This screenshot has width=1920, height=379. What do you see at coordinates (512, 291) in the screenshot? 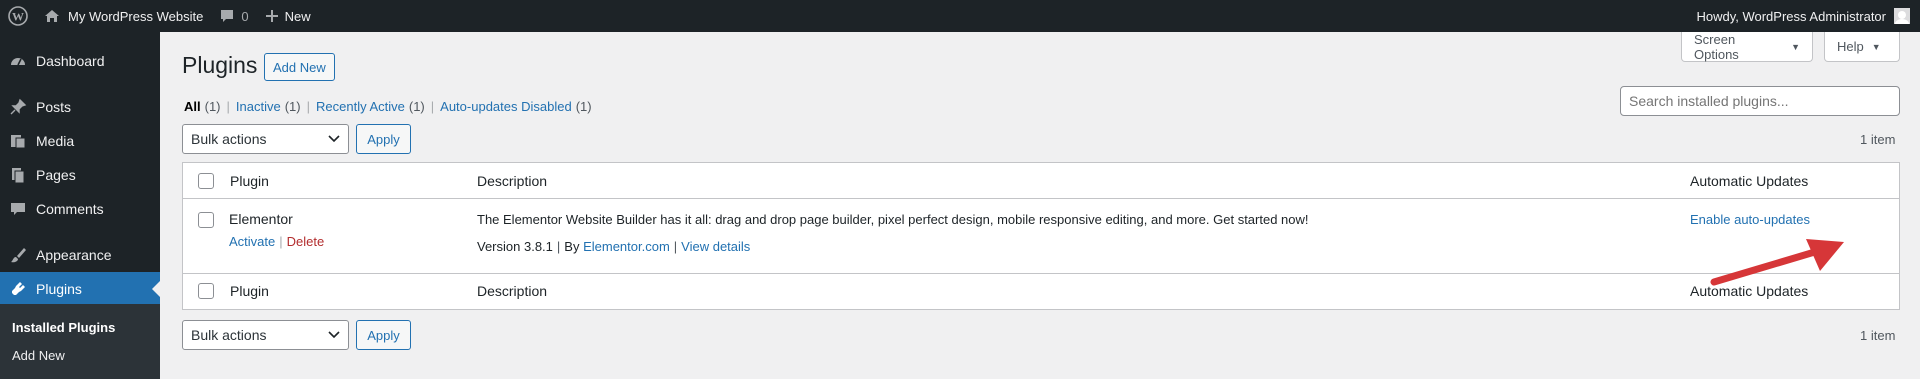
I see `column-footer-description: Description` at bounding box center [512, 291].